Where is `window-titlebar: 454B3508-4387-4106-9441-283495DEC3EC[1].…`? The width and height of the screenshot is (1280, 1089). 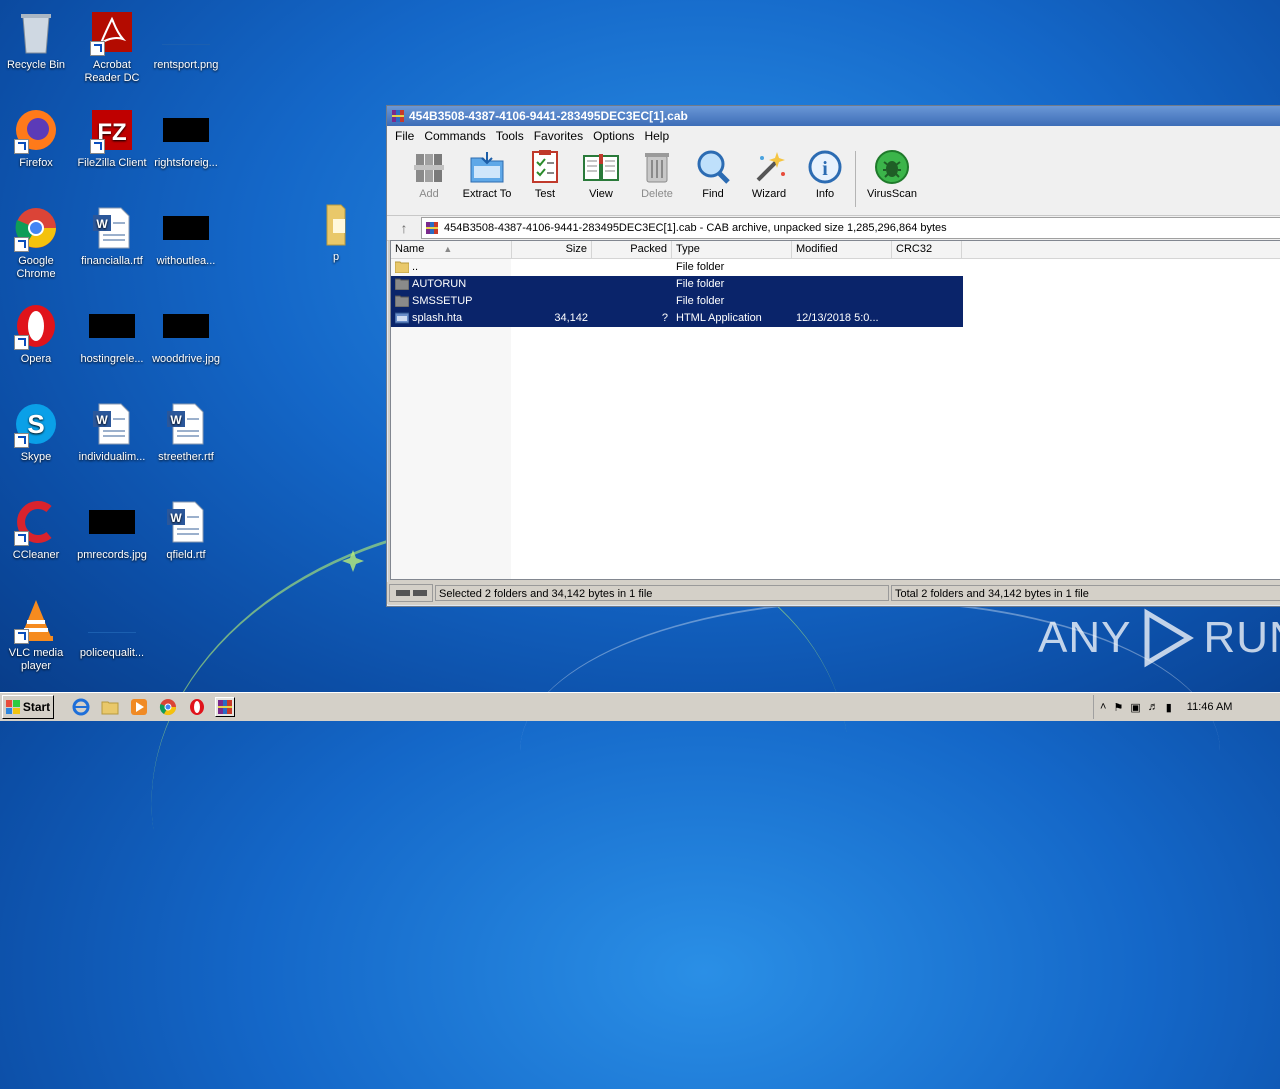
window-titlebar: 454B3508-4387-4106-9441-283495DEC3EC[1].… is located at coordinates (833, 116).